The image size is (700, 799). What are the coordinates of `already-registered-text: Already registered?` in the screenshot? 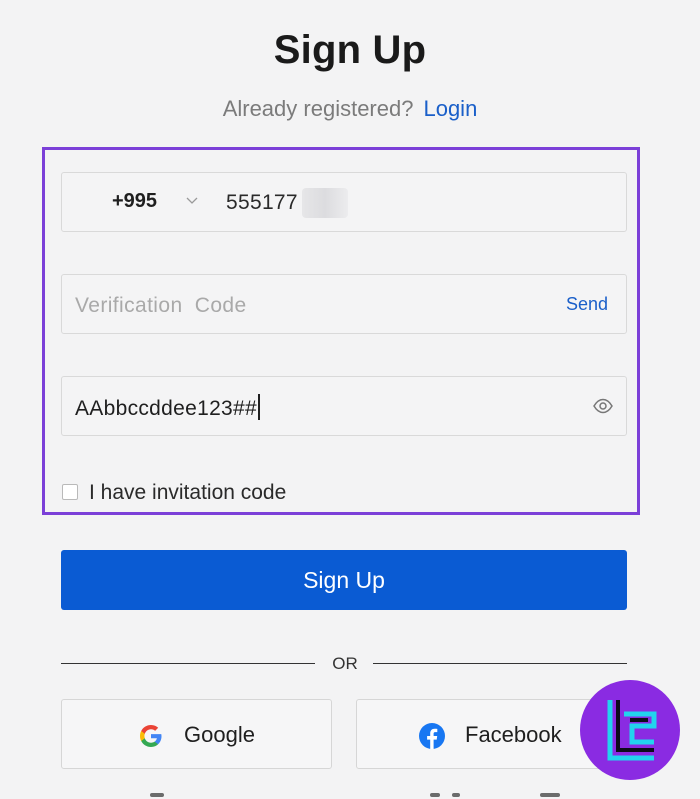 It's located at (318, 108).